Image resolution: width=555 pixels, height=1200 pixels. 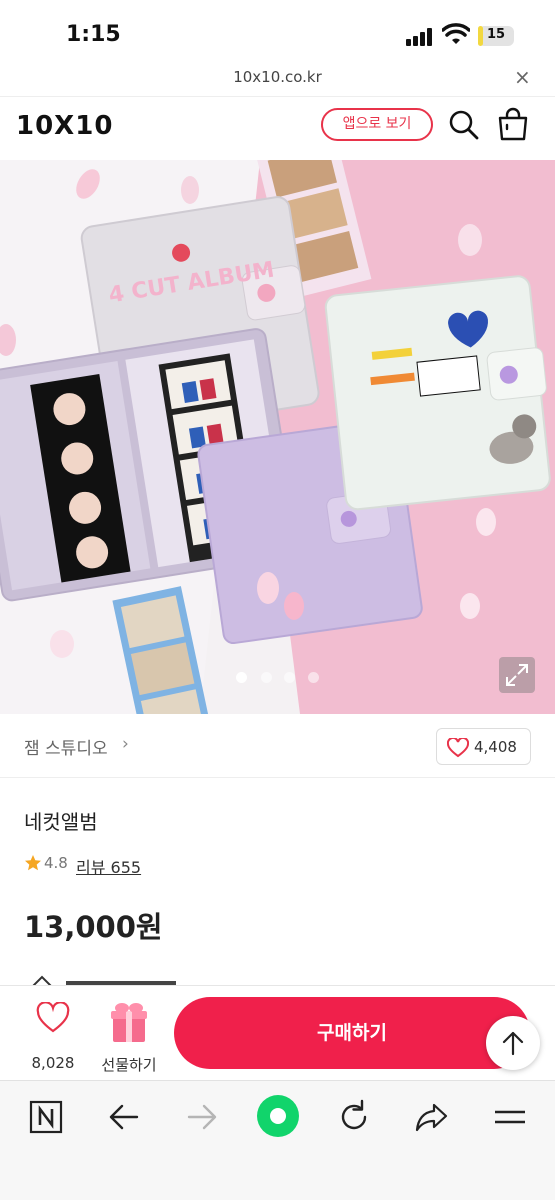 What do you see at coordinates (277, 1140) in the screenshot?
I see `browser-toolbar` at bounding box center [277, 1140].